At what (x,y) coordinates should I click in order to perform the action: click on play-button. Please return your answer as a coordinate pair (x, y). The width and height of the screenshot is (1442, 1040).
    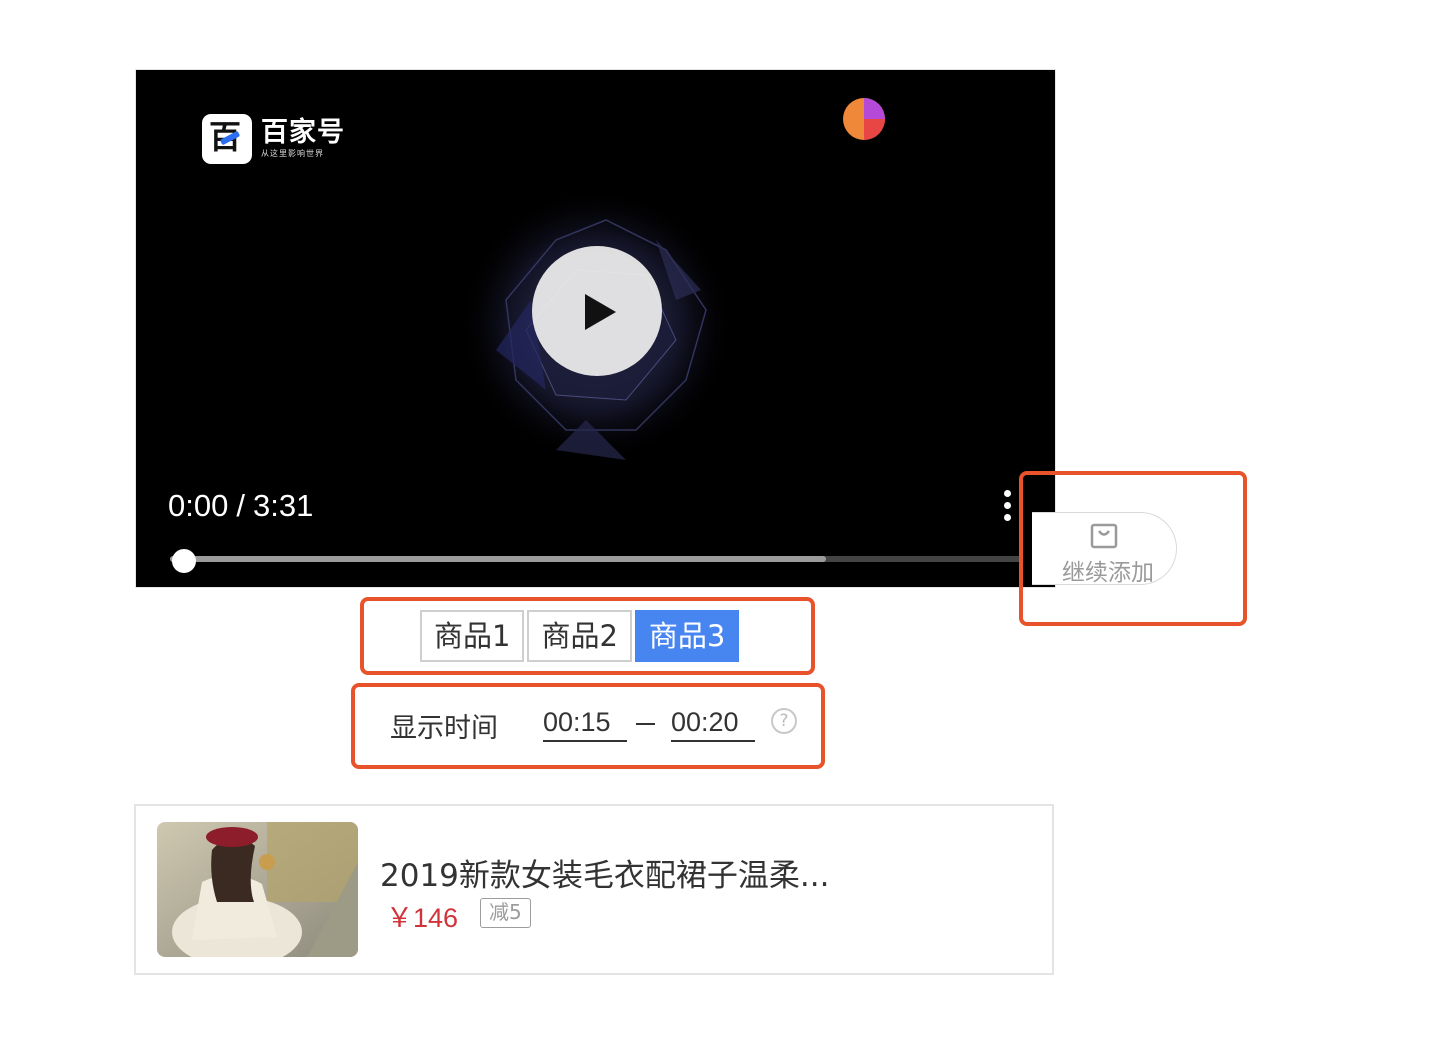
    Looking at the image, I should click on (597, 311).